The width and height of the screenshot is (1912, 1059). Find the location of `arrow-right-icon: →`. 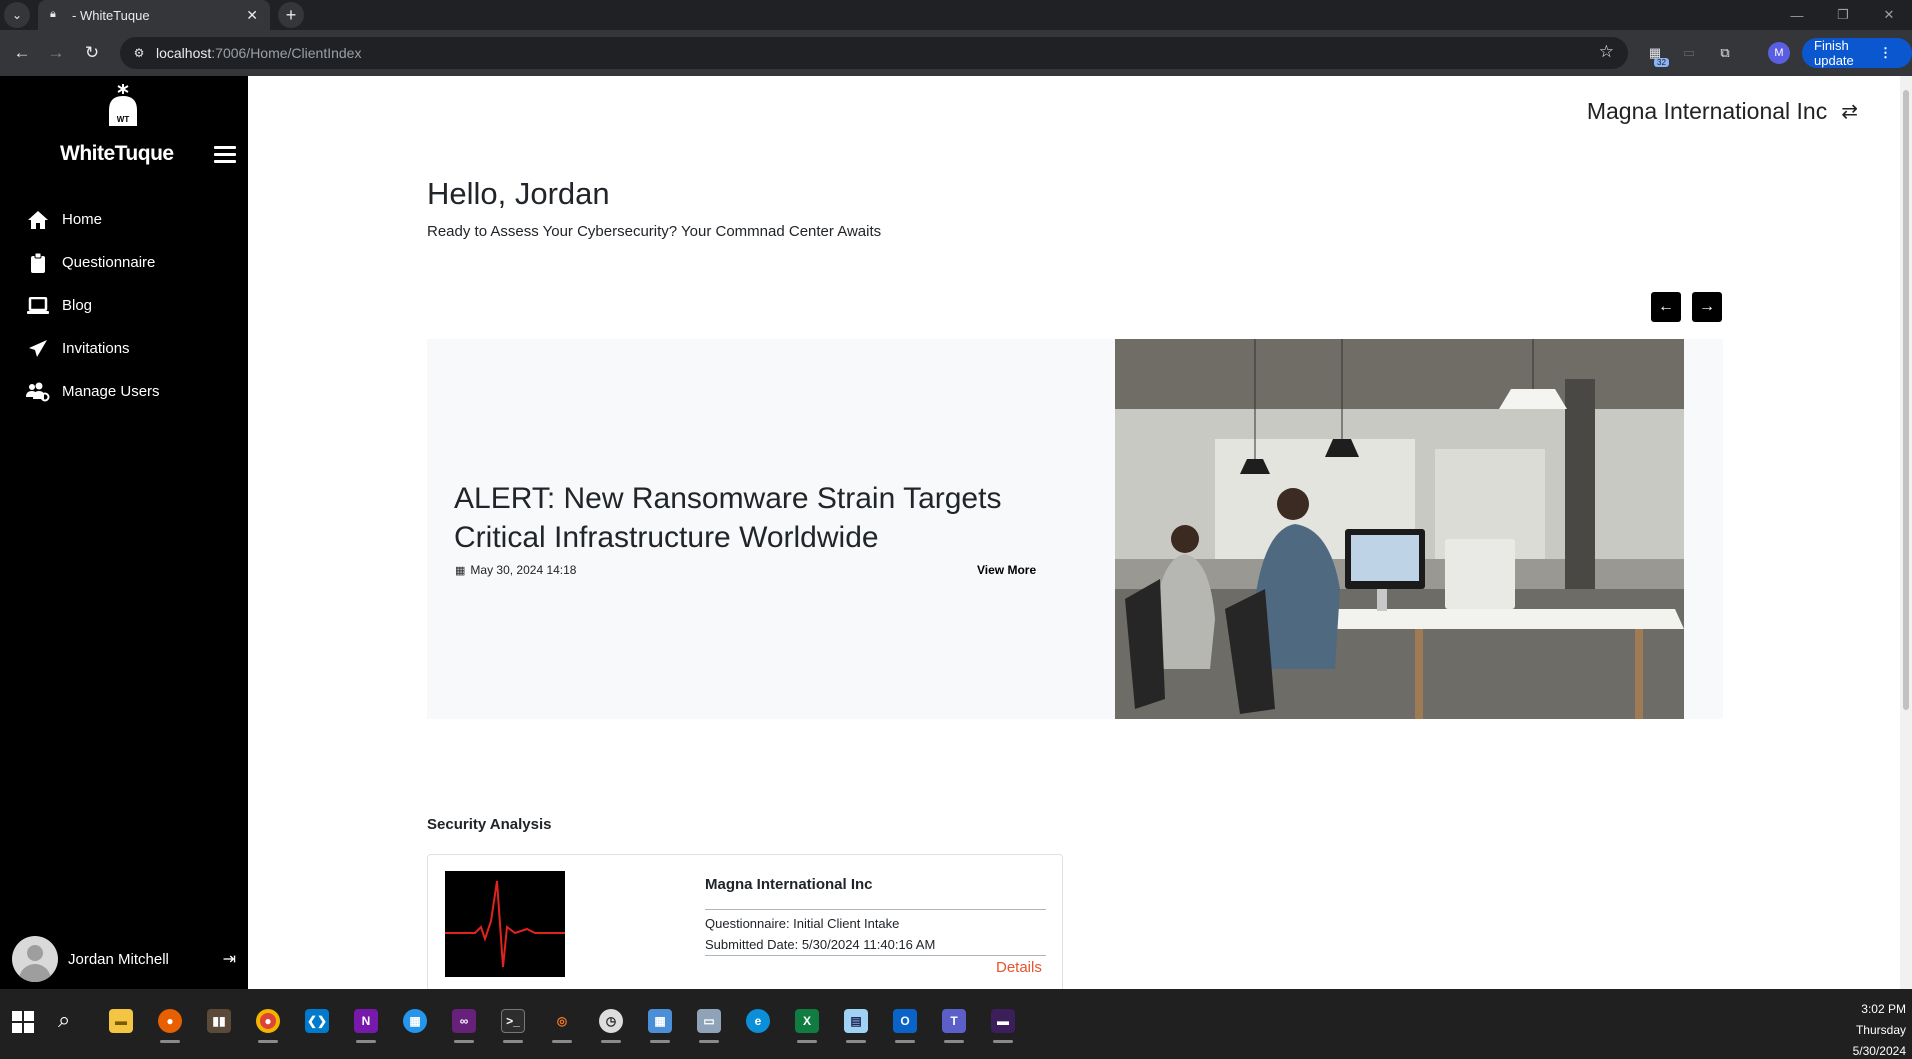

arrow-right-icon: → is located at coordinates (1707, 306).